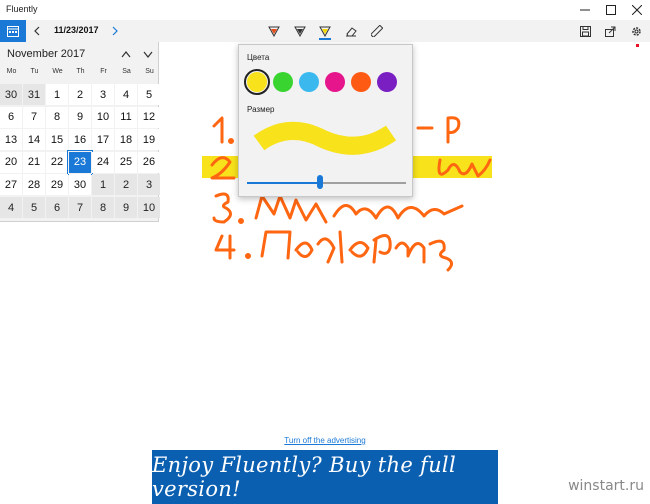 The width and height of the screenshot is (650, 504). I want to click on calendar-header: November 2017, so click(79, 54).